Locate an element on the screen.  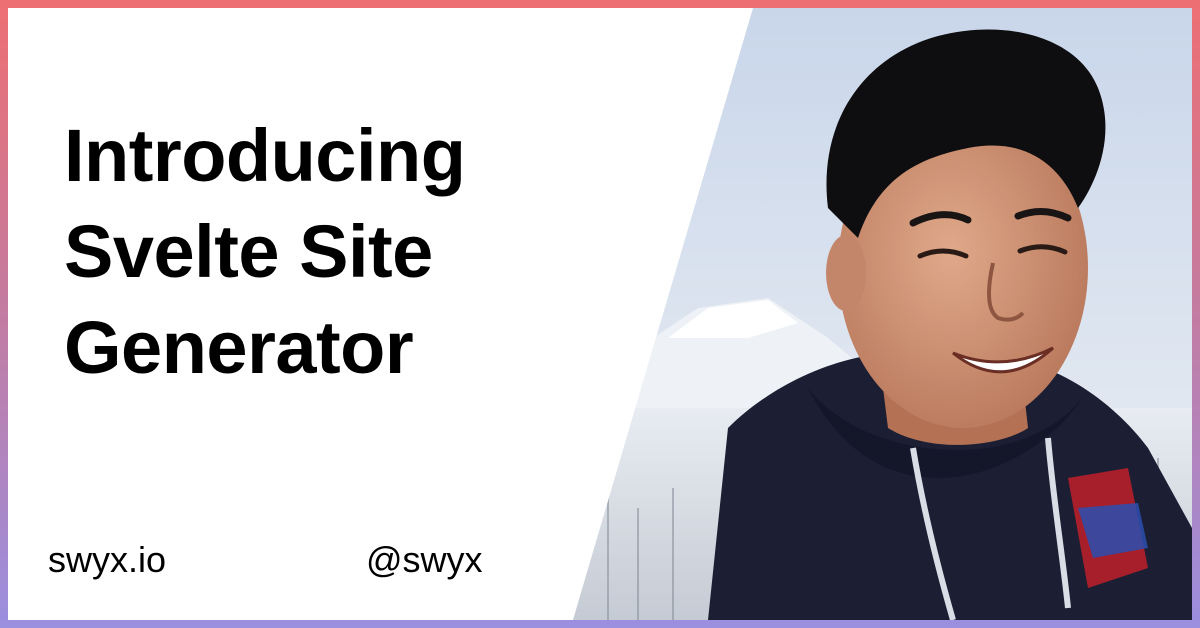
social-handle: @swyx is located at coordinates (424, 560).